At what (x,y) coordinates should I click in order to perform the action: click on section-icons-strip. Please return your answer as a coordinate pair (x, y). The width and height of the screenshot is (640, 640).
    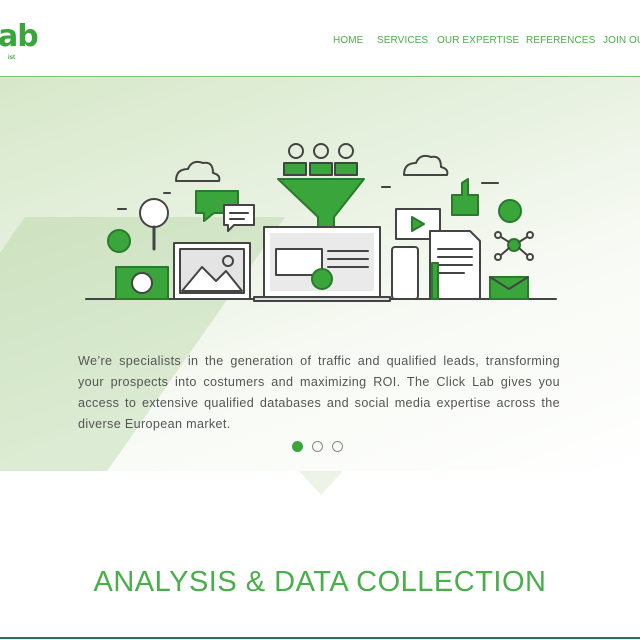
    Looking at the image, I should click on (320, 635).